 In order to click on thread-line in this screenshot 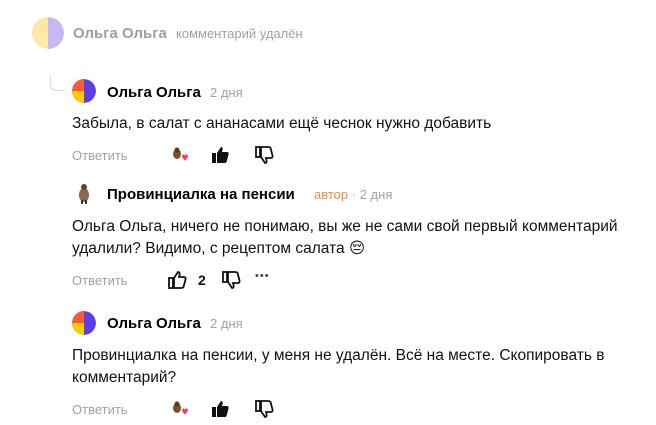, I will do `click(57, 83)`.